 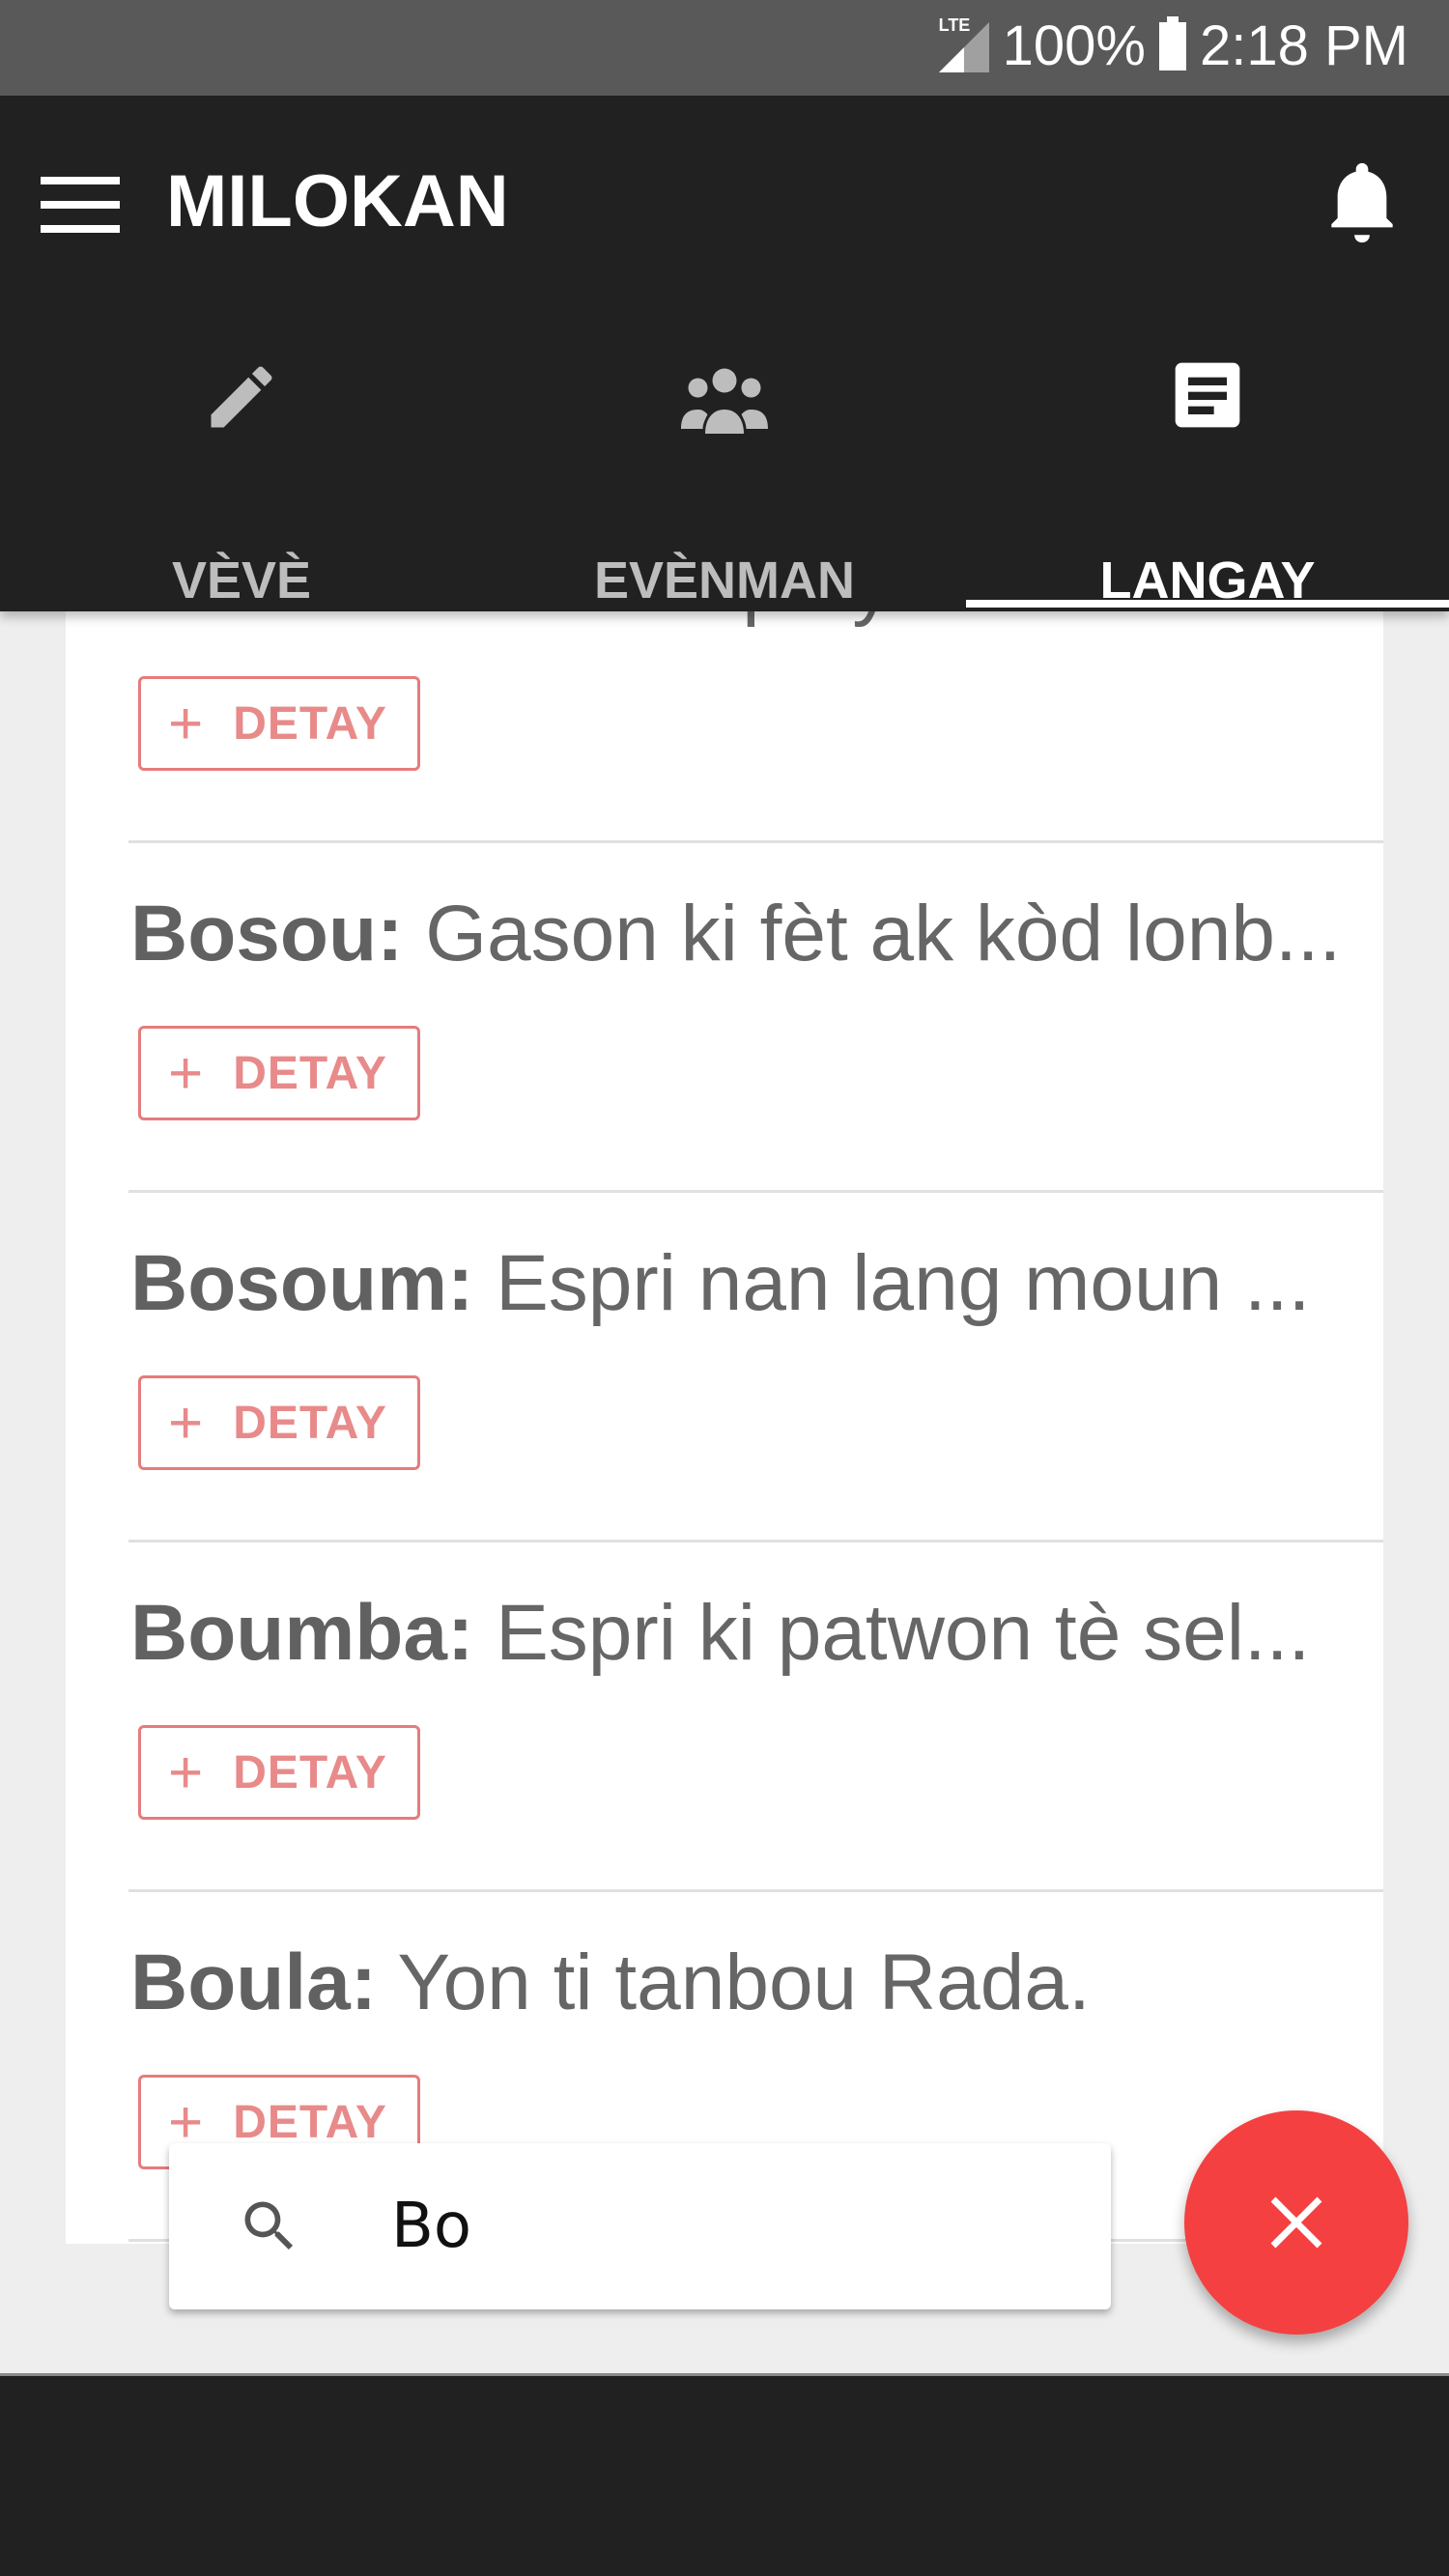 What do you see at coordinates (1207, 483) in the screenshot?
I see `tab-langay: LANGAY` at bounding box center [1207, 483].